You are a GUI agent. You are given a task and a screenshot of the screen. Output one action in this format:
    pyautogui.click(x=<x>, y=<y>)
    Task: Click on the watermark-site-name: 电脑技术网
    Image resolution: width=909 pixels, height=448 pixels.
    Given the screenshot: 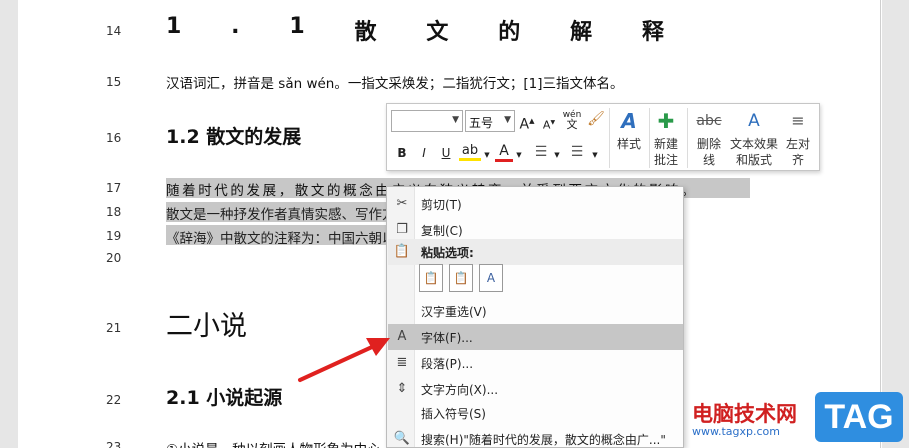 What is the action you would take?
    pyautogui.click(x=744, y=414)
    